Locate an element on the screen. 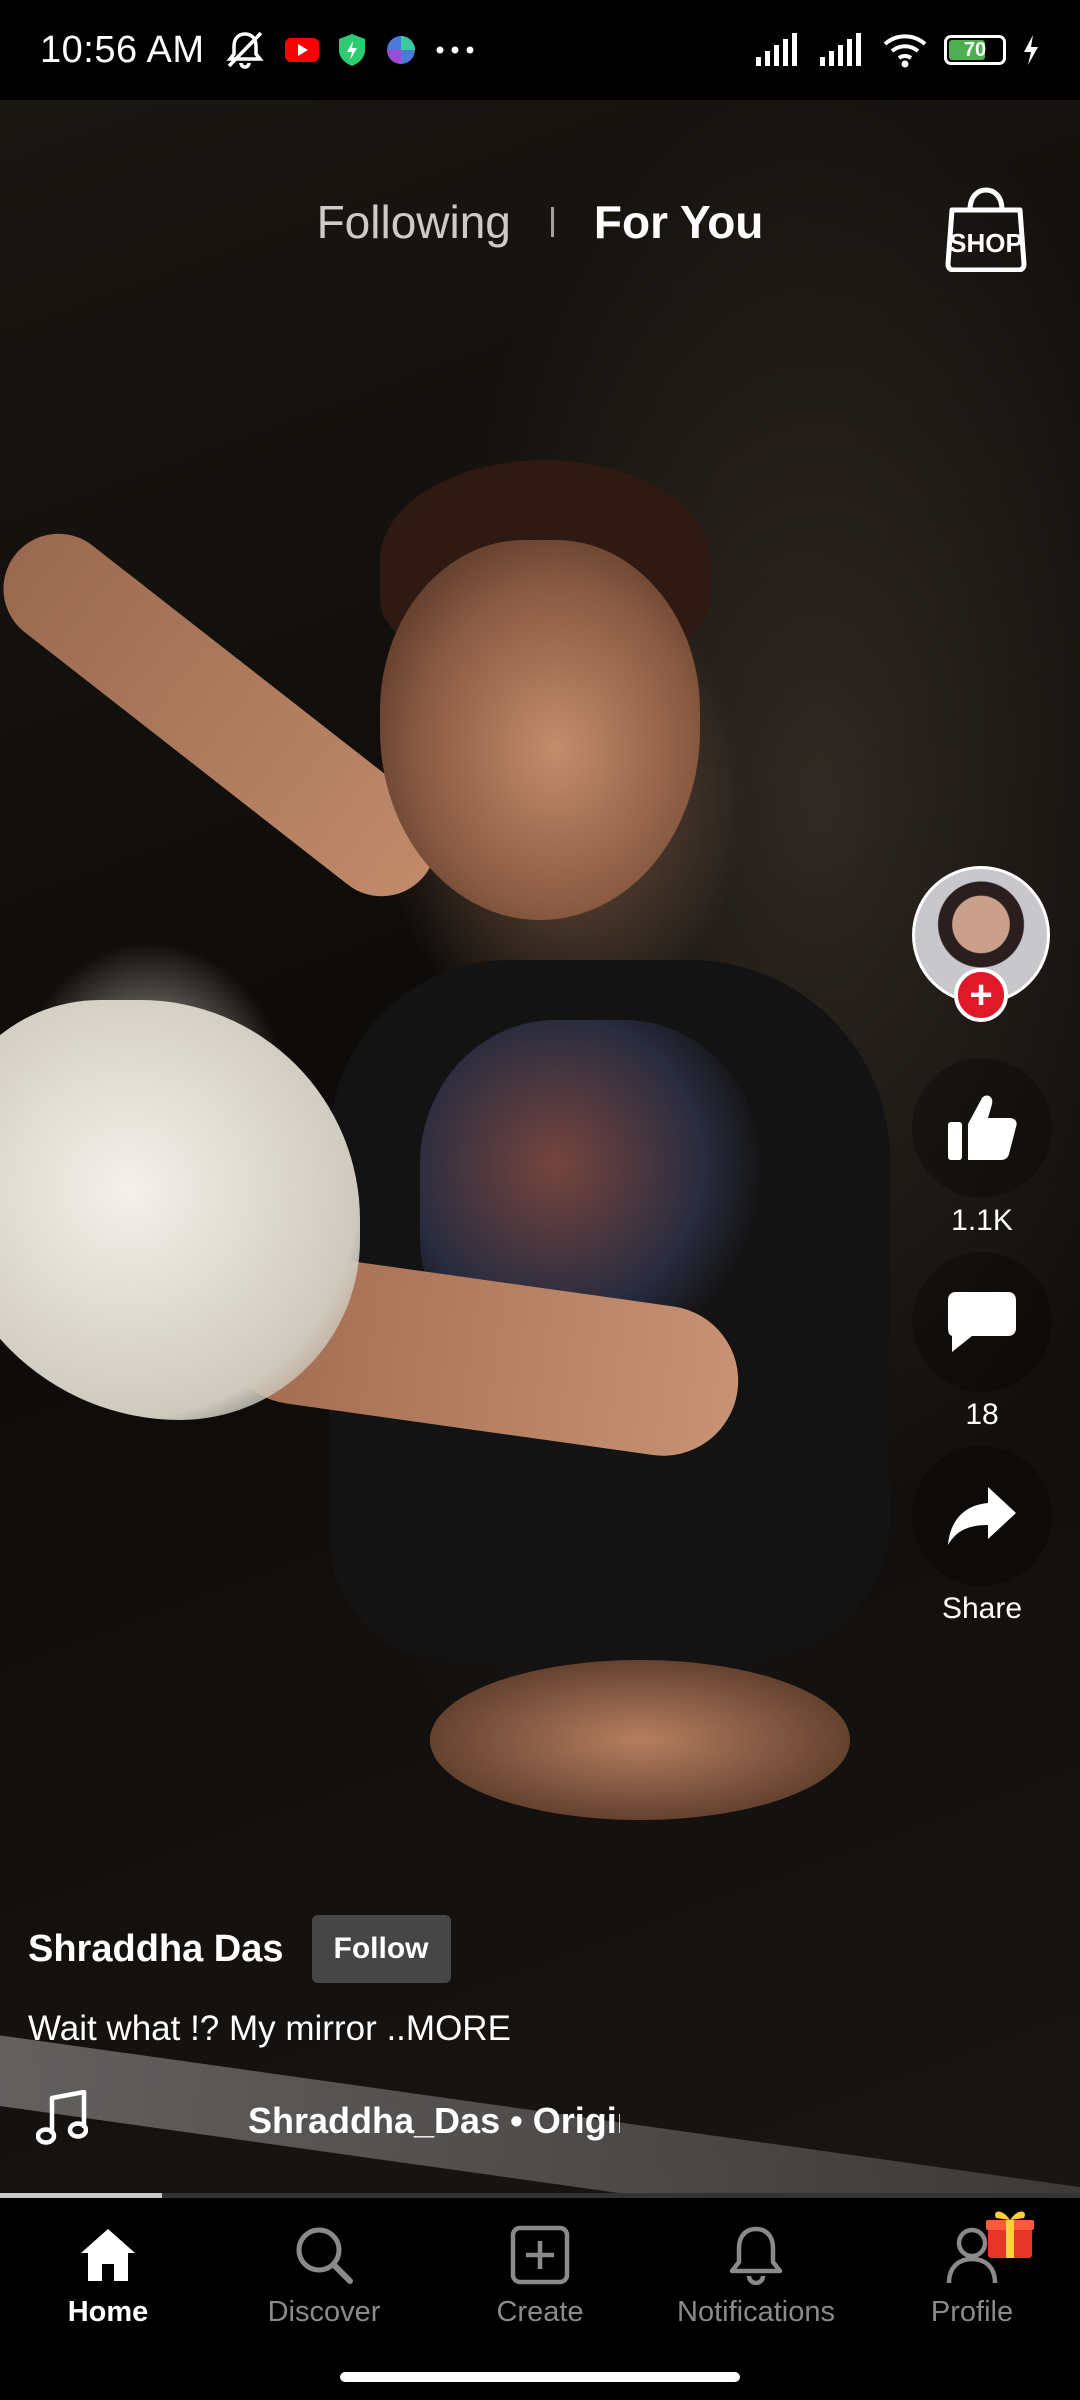  bell-icon is located at coordinates (756, 2255).